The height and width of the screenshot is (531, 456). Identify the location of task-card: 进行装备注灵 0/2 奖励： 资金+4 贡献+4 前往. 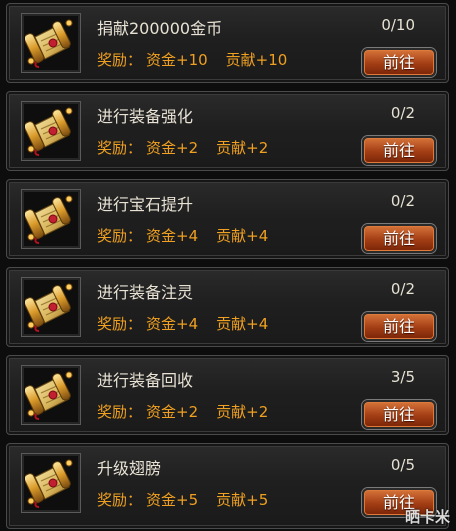
(227, 307).